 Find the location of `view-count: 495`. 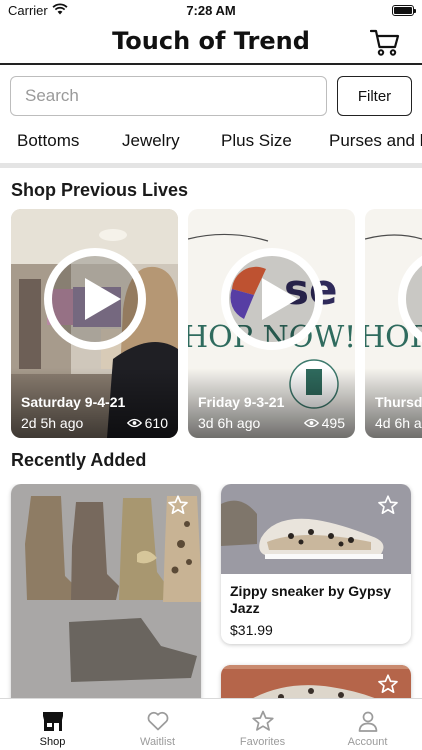

view-count: 495 is located at coordinates (324, 423).